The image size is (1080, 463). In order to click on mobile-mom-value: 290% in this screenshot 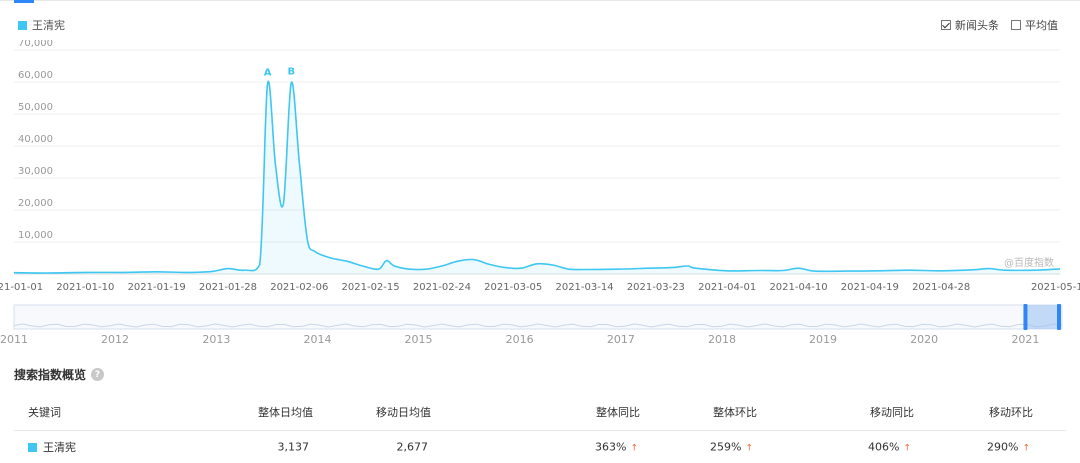, I will do `click(1003, 447)`.